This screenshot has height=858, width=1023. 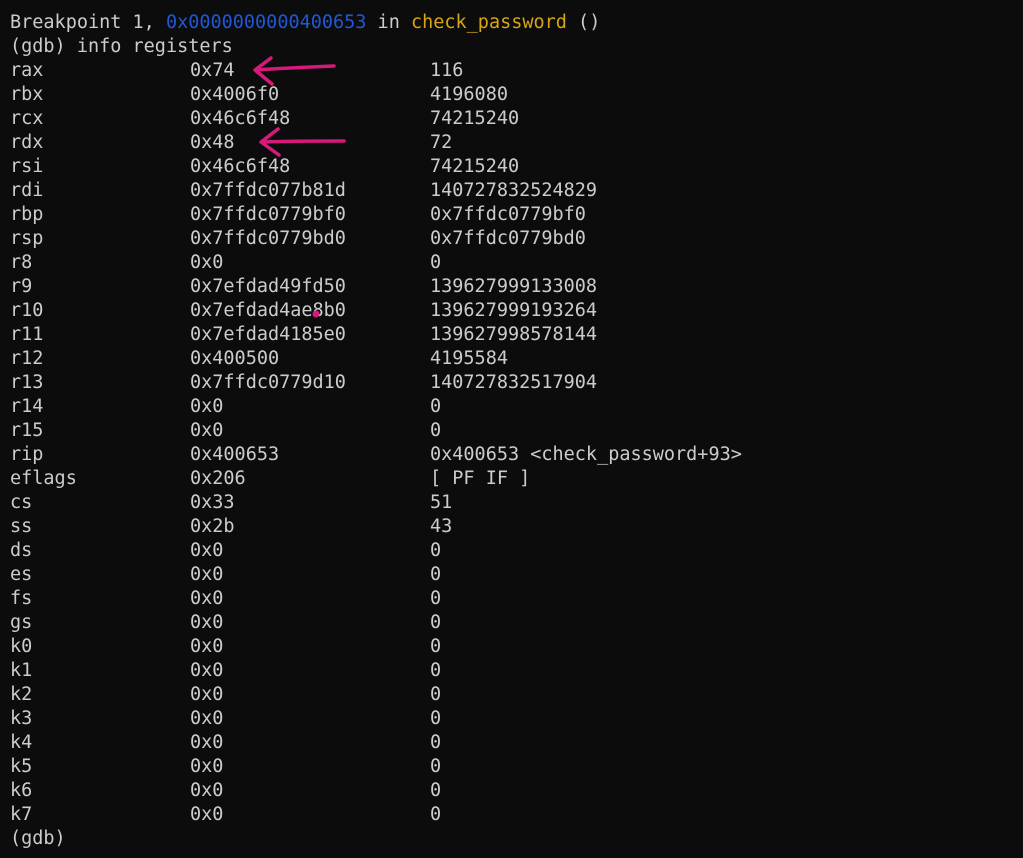 I want to click on register-hex: 0x7ffdc077b81d, so click(x=268, y=190).